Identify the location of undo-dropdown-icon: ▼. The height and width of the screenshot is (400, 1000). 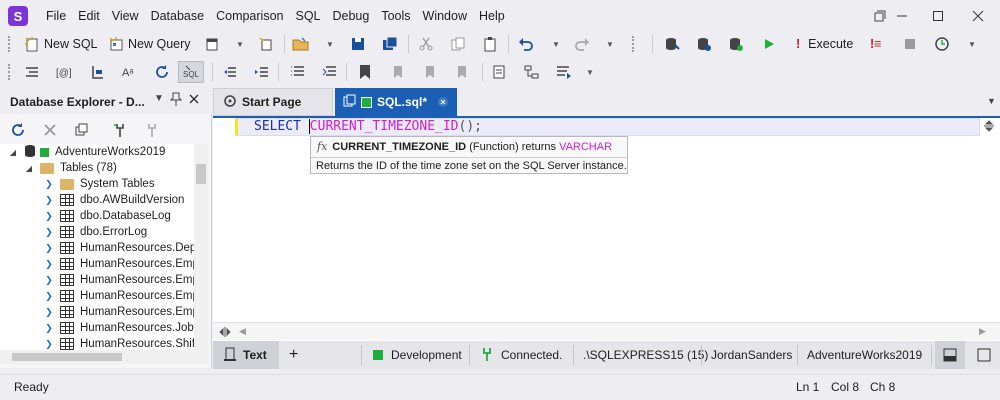
(556, 44).